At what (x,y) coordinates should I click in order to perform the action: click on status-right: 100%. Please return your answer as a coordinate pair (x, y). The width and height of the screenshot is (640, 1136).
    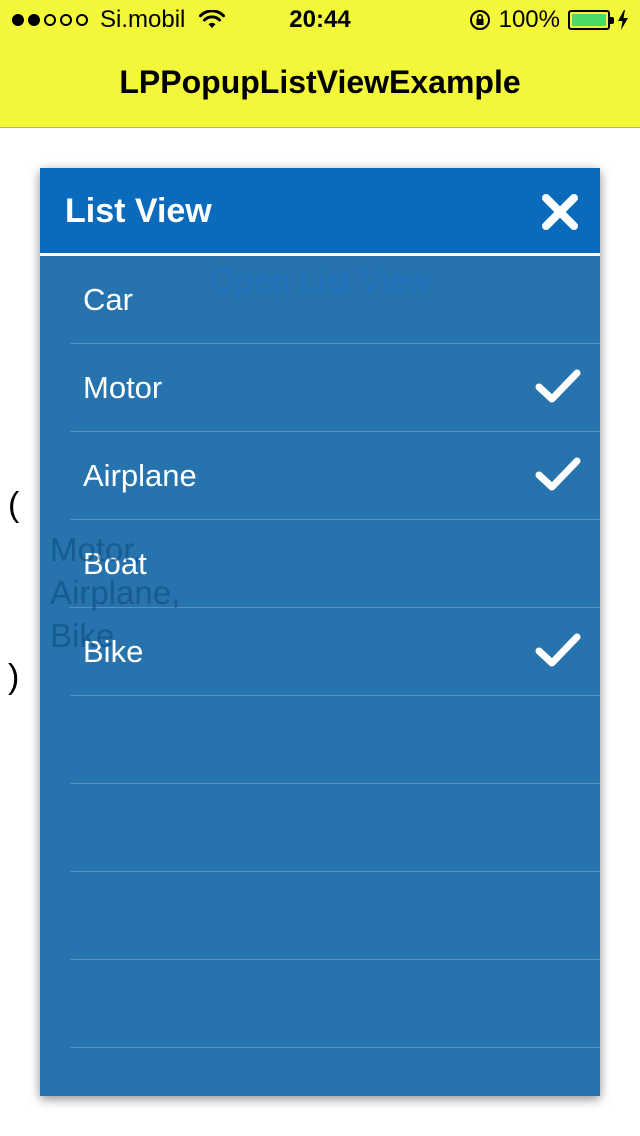
    Looking at the image, I should click on (548, 20).